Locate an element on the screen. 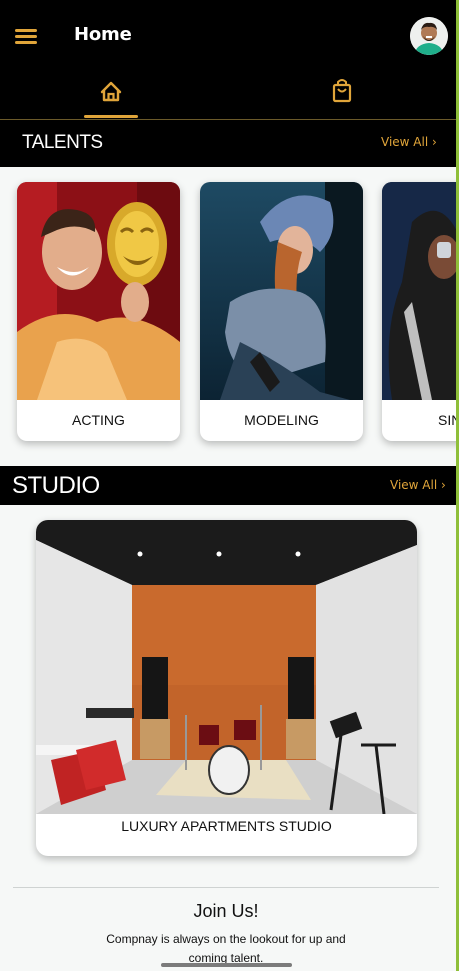  talent-card-singing: SIN is located at coordinates (419, 311).